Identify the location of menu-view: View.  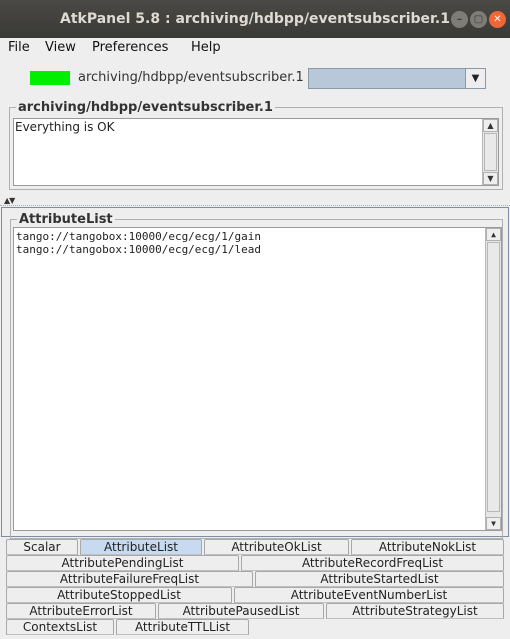
(60, 47).